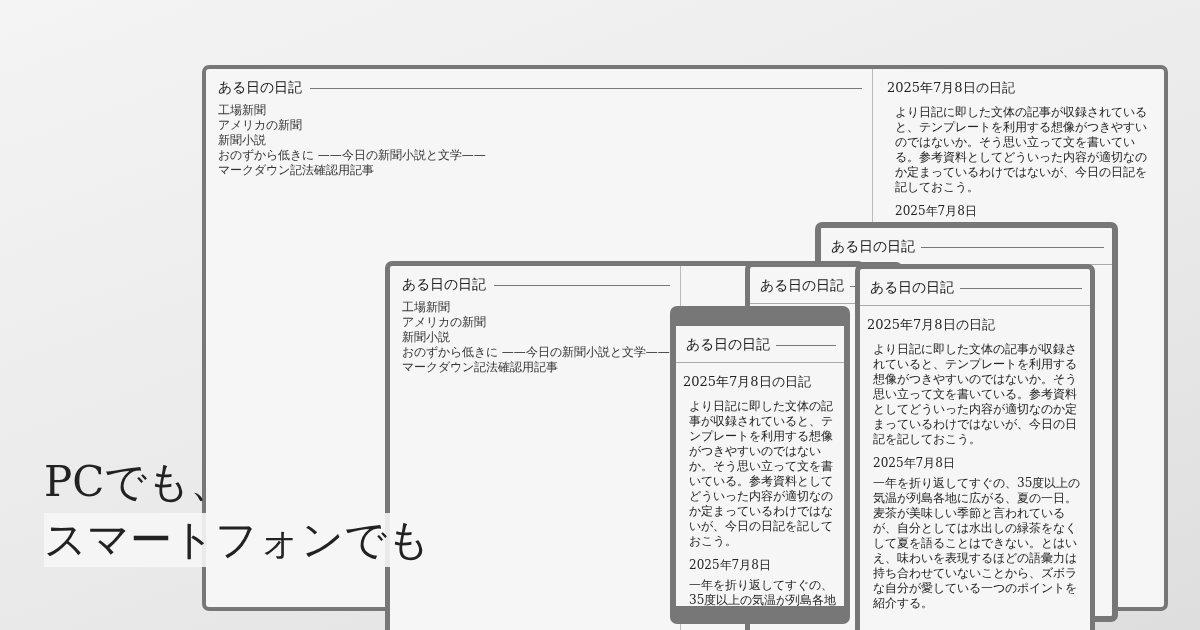 The height and width of the screenshot is (630, 1200). What do you see at coordinates (763, 592) in the screenshot?
I see `article-paragraph: 一年を折り返してすぐの、35度以上の気温が列島各地` at bounding box center [763, 592].